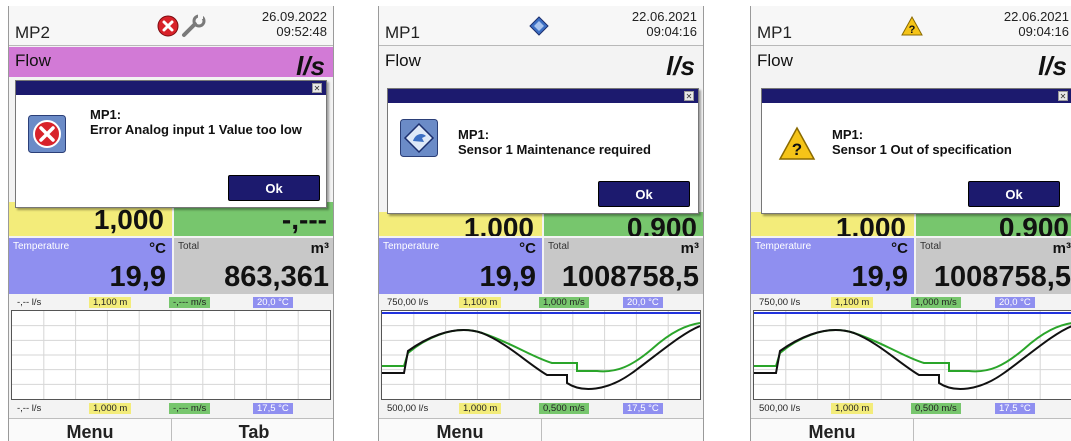 This screenshot has width=1071, height=441. What do you see at coordinates (29, 408) in the screenshot?
I see `legend-flow-min: -,-- l/s` at bounding box center [29, 408].